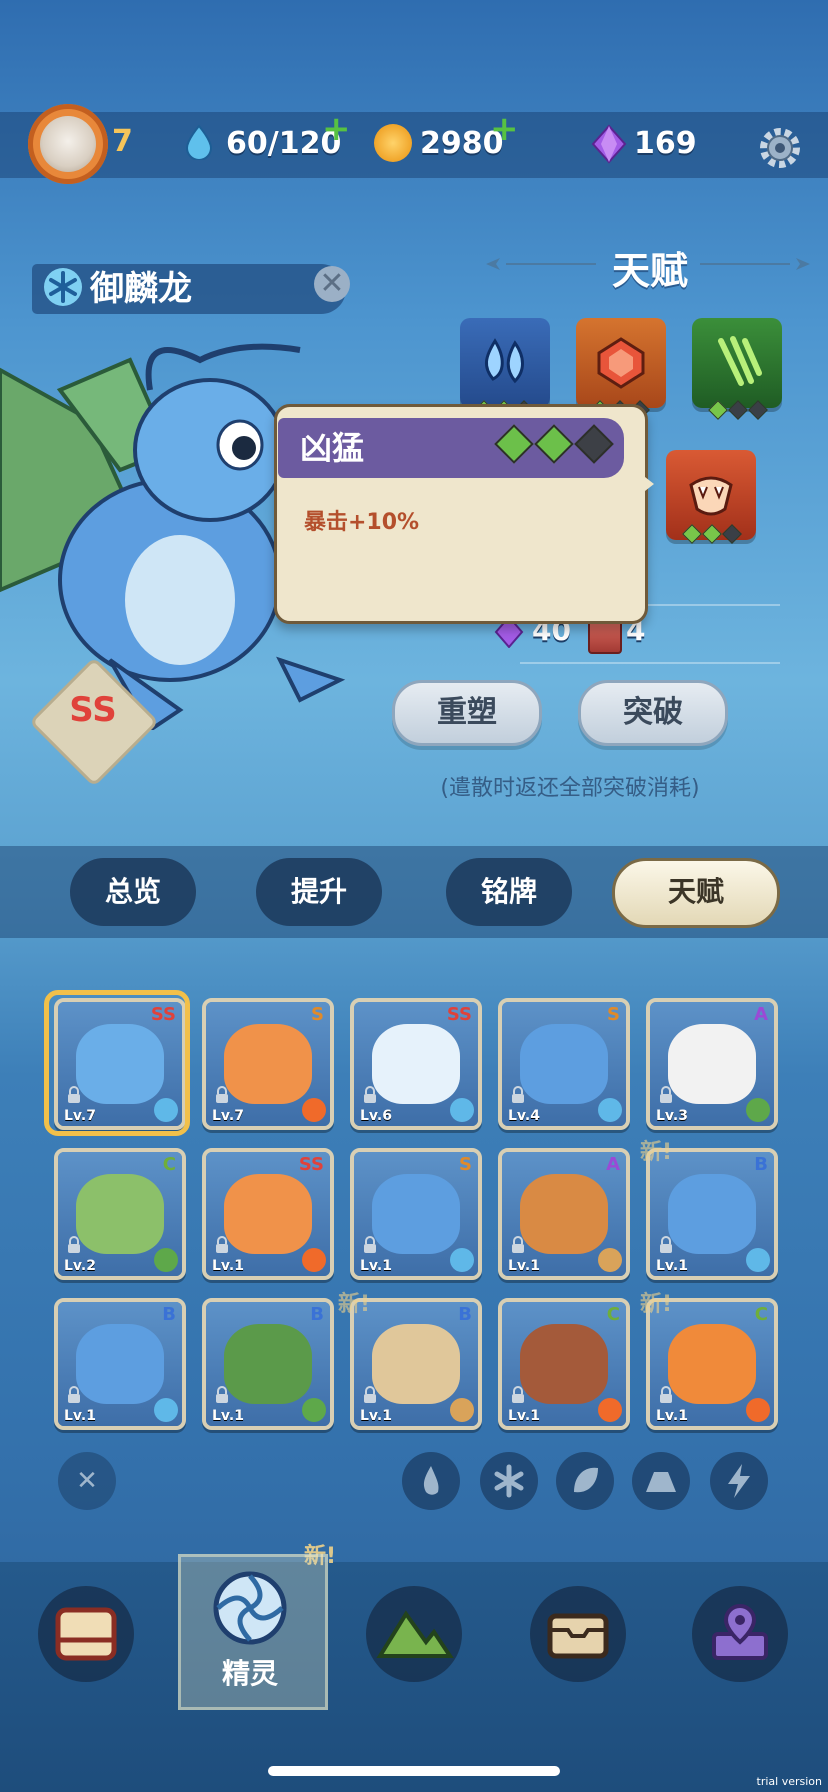  What do you see at coordinates (661, 1481) in the screenshot?
I see `earth-filter-icon` at bounding box center [661, 1481].